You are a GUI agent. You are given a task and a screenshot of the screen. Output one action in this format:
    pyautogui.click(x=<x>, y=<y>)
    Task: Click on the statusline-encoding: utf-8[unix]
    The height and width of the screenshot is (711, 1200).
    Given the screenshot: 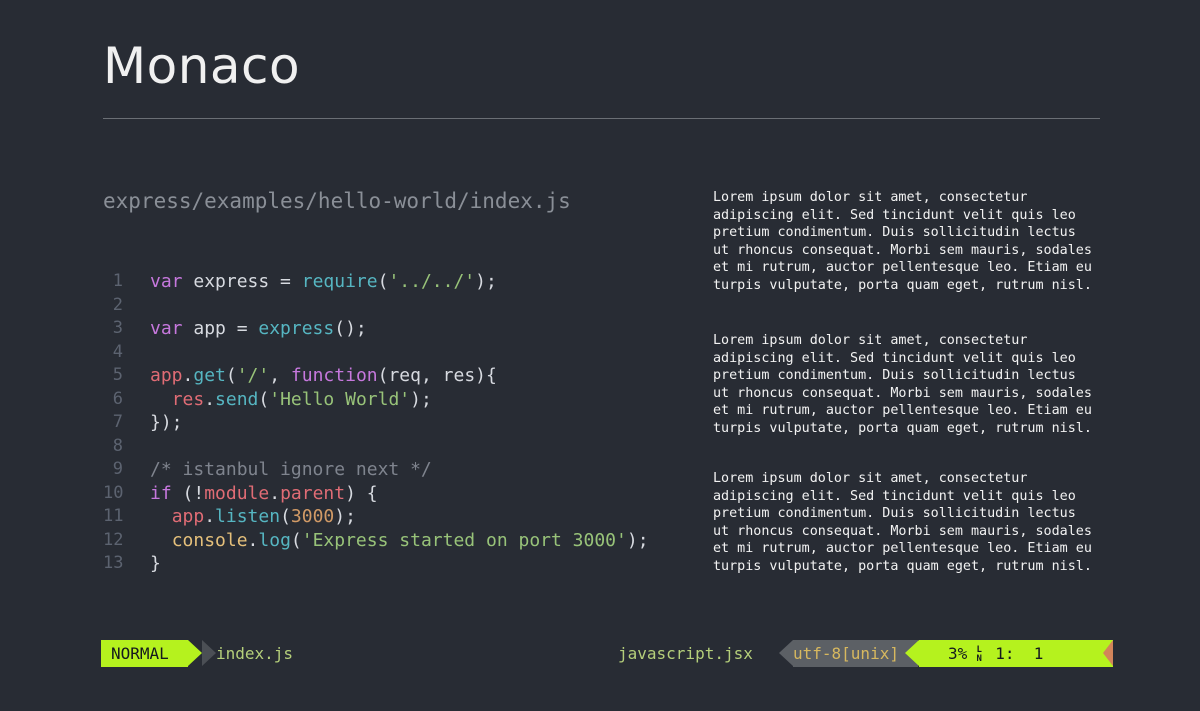 What is the action you would take?
    pyautogui.click(x=855, y=653)
    